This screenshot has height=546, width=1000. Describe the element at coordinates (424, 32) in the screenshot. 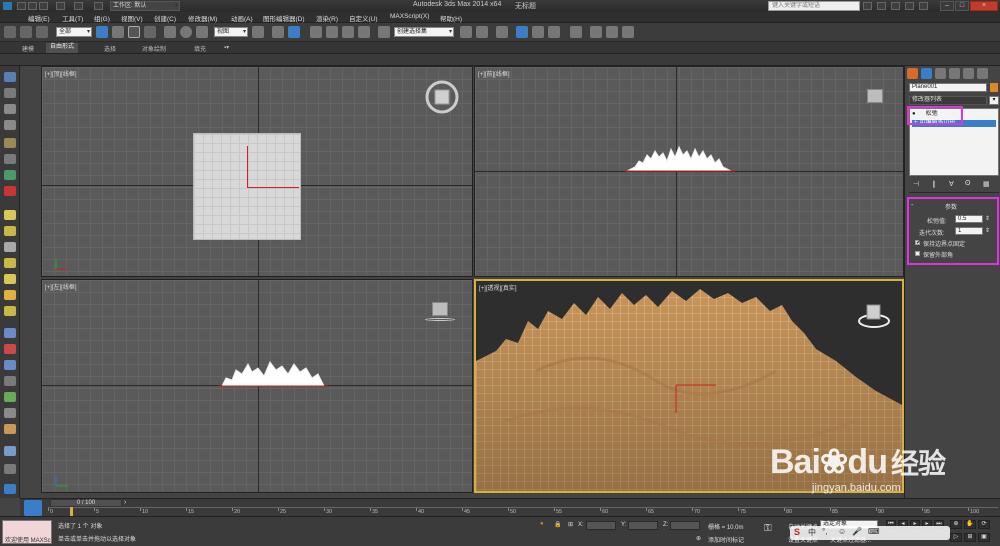

I see `named-selection-dropdown: 创建选择集` at that location.